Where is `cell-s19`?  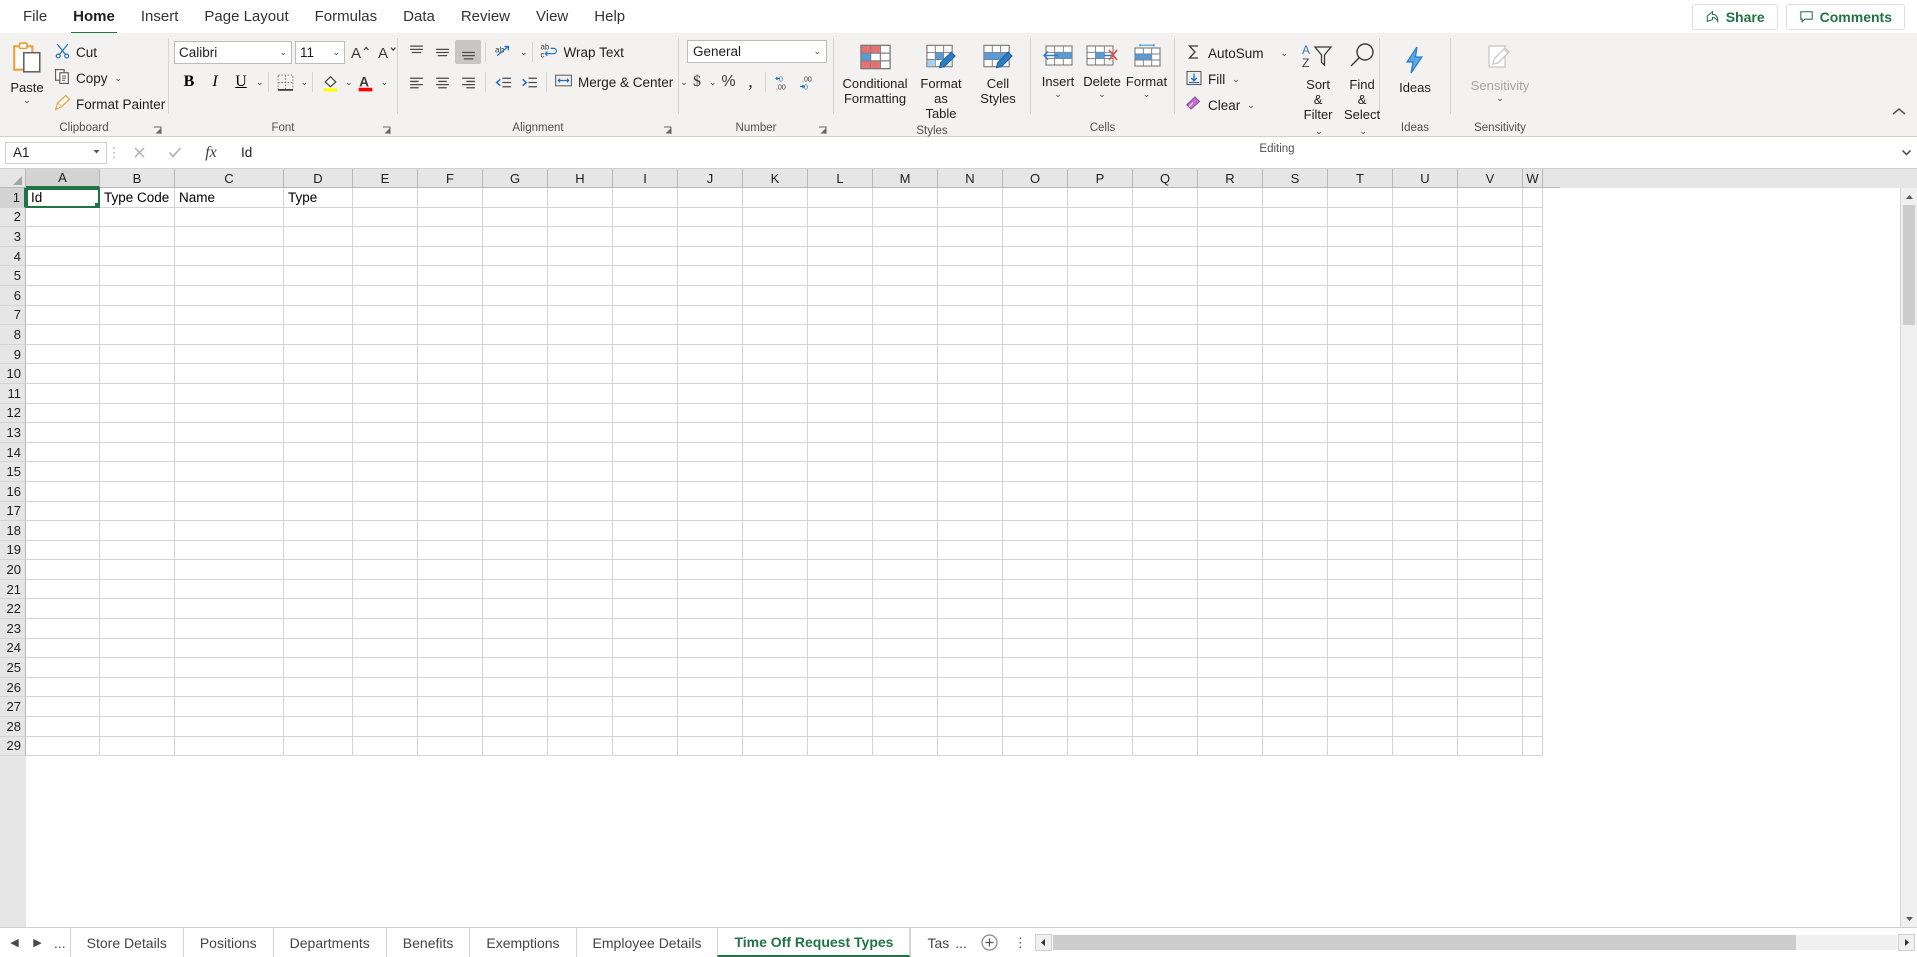
cell-s19 is located at coordinates (1295, 550).